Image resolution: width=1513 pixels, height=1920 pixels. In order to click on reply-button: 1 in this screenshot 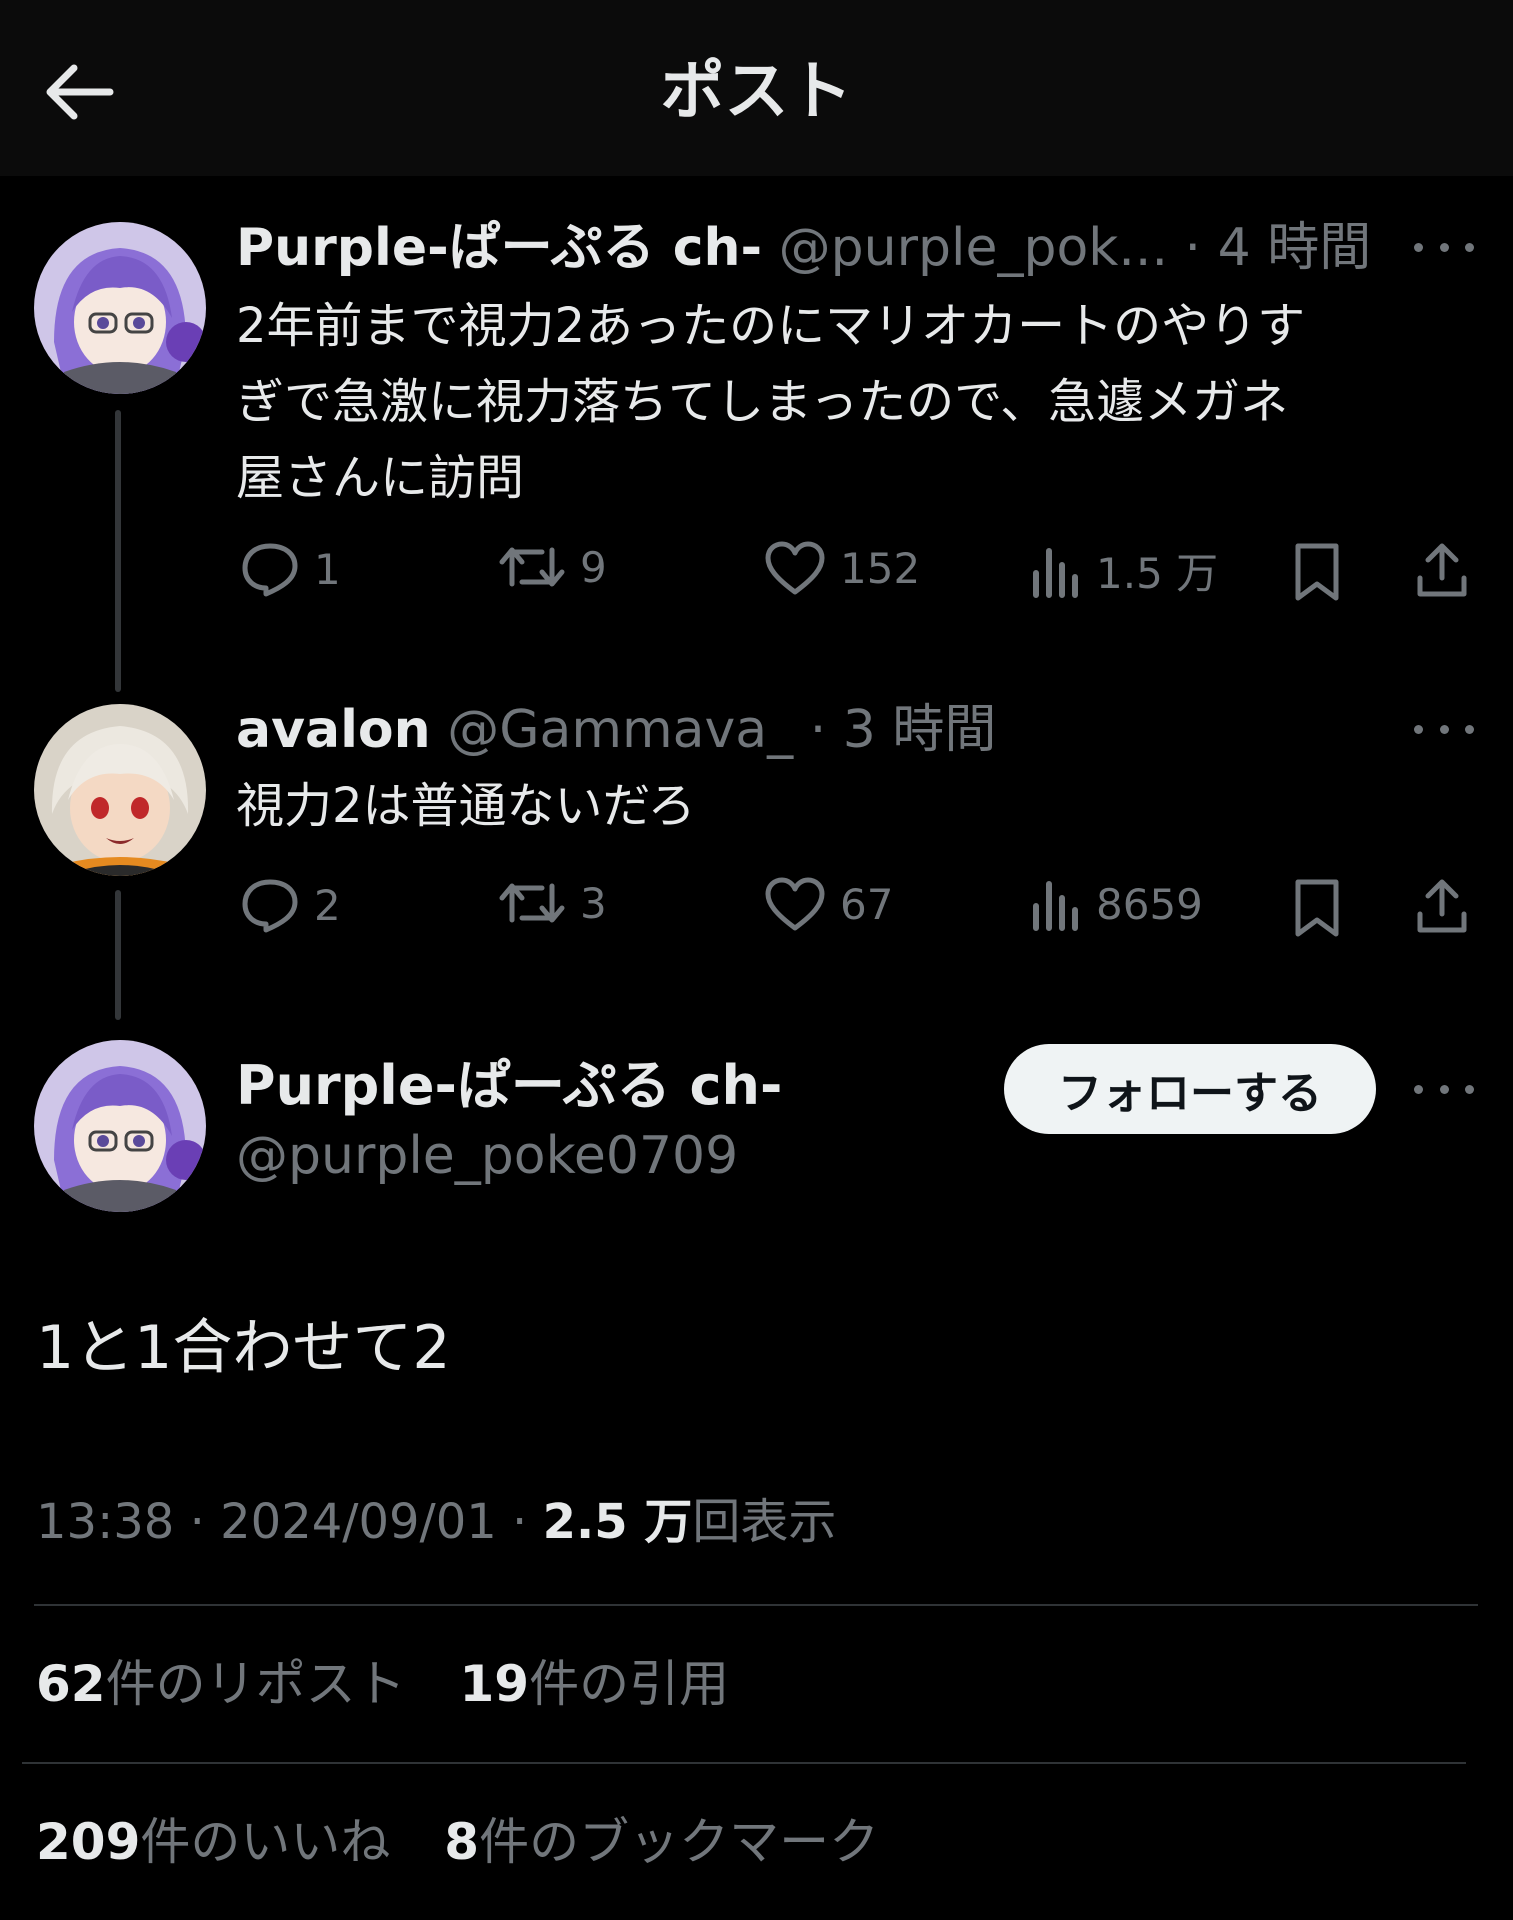, I will do `click(290, 569)`.